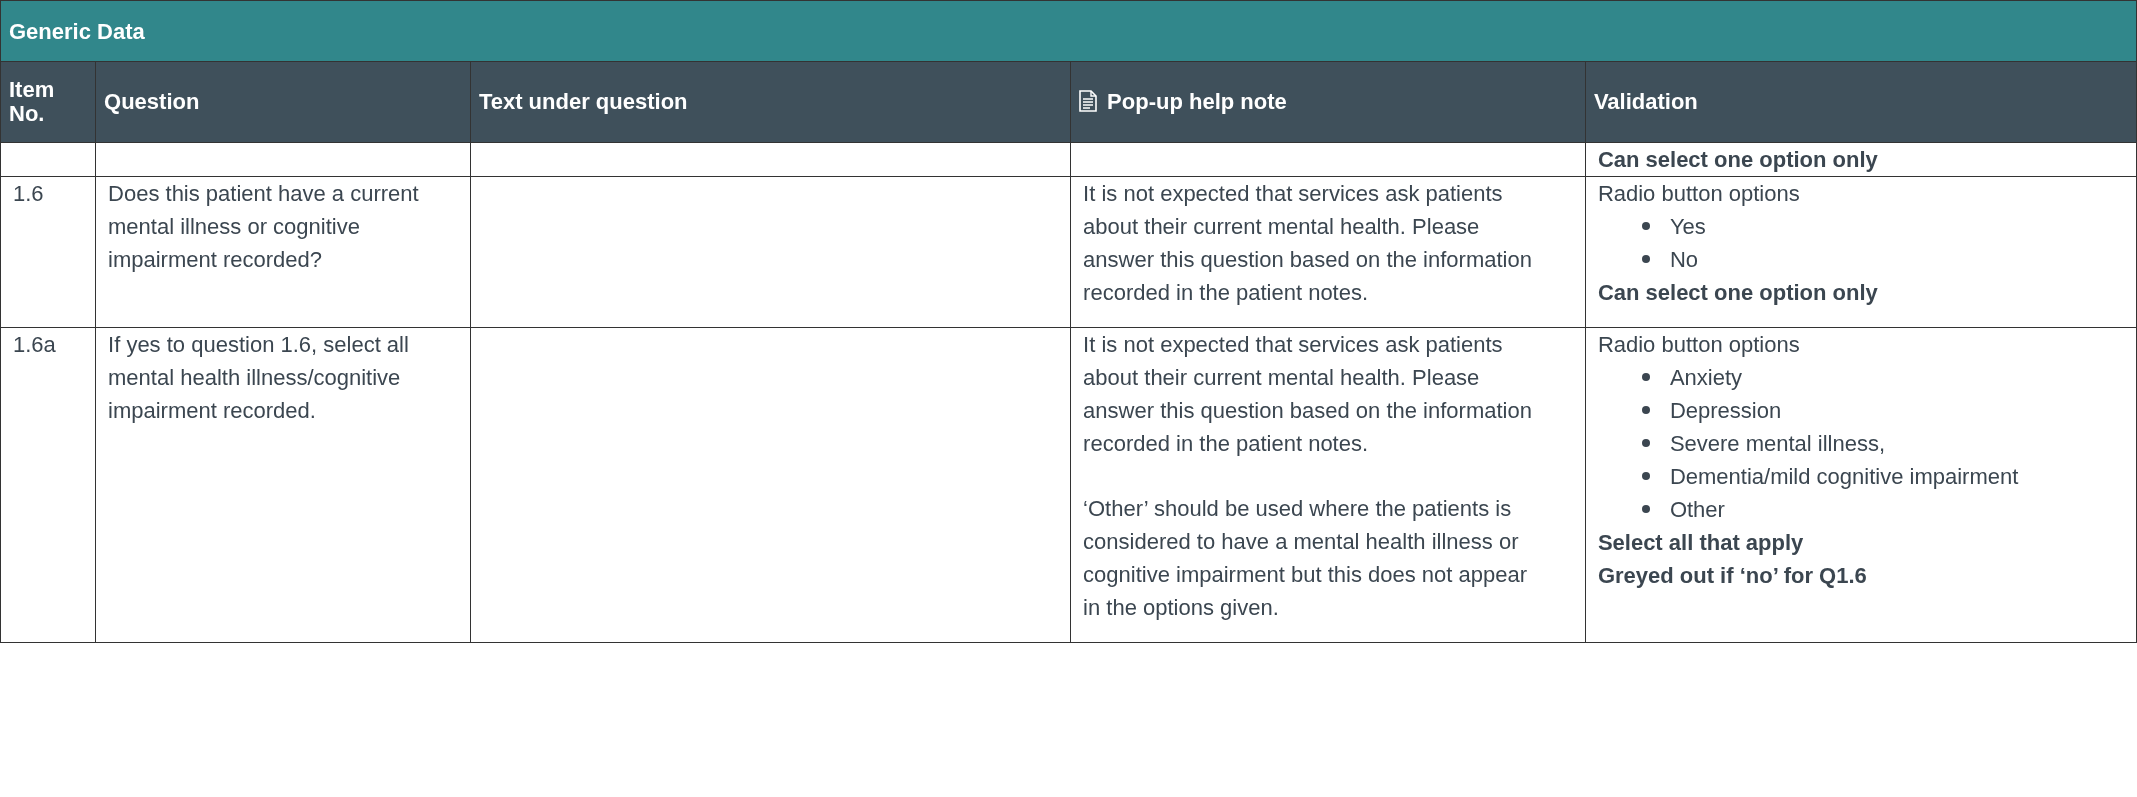 Image resolution: width=2137 pixels, height=797 pixels. Describe the element at coordinates (1701, 543) in the screenshot. I see `validation-rule: Select all that apply` at that location.